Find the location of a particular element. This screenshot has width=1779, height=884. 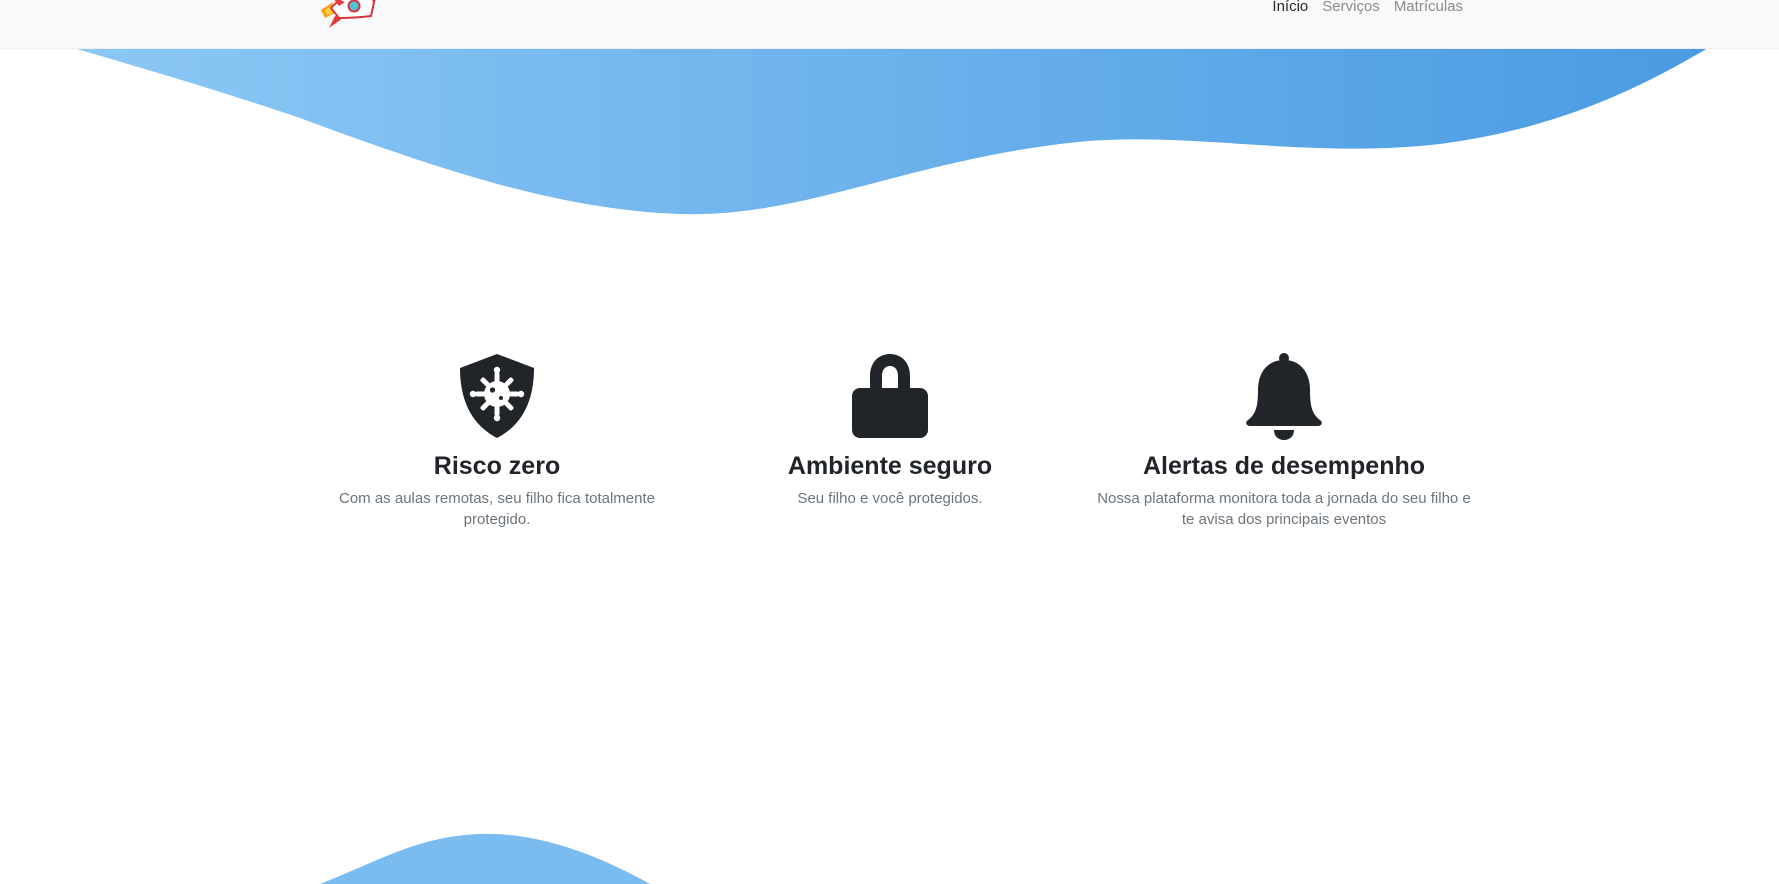

footer-wave is located at coordinates (485, 858).